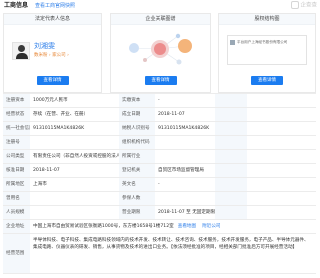 Image resolution: width=320 pixels, height=278 pixels. I want to click on relation-graph-card: 企业关联图谱 查看详情, so click(160, 53).